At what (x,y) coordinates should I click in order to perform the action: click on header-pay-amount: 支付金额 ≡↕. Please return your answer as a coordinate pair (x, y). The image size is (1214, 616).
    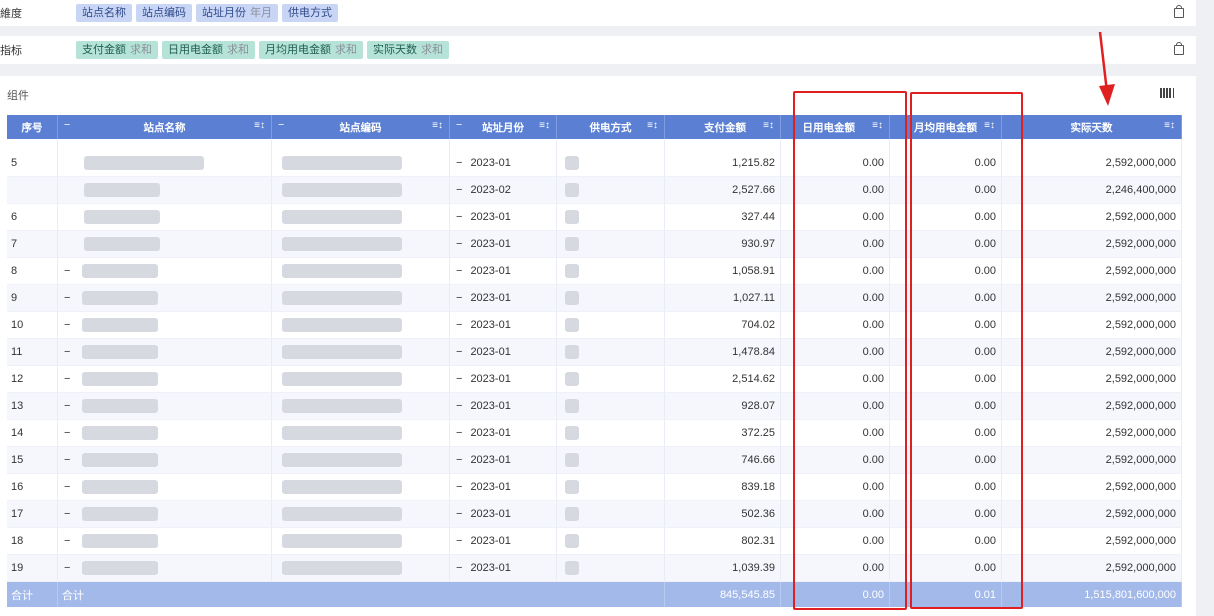
    Looking at the image, I should click on (723, 127).